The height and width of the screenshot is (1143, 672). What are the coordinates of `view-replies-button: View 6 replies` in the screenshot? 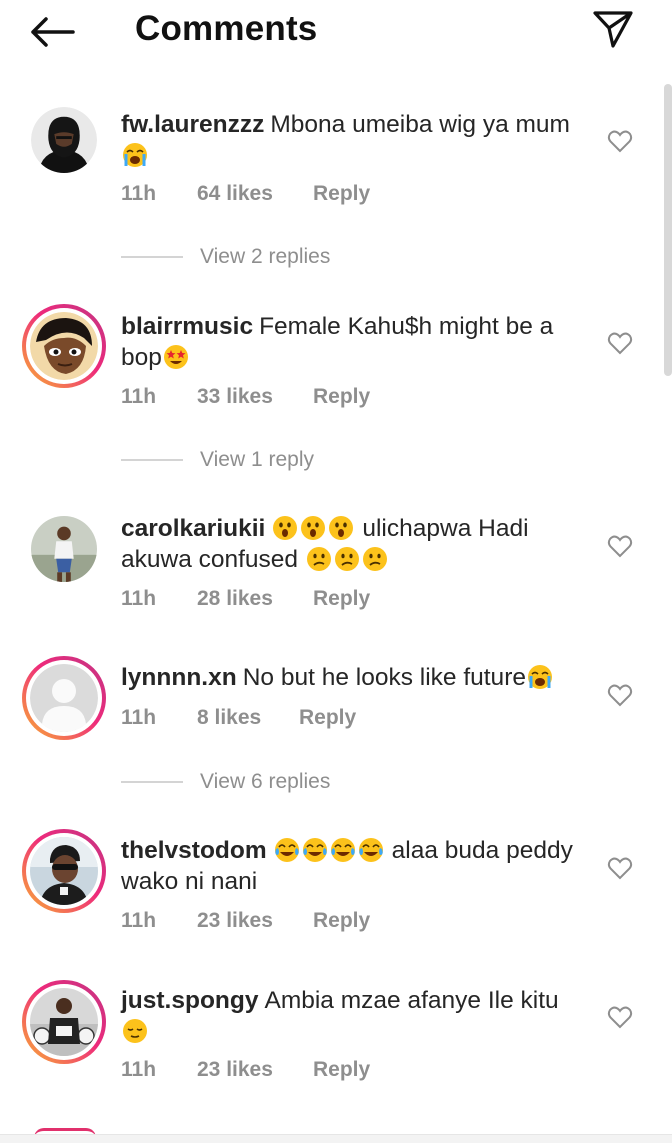 It's located at (225, 782).